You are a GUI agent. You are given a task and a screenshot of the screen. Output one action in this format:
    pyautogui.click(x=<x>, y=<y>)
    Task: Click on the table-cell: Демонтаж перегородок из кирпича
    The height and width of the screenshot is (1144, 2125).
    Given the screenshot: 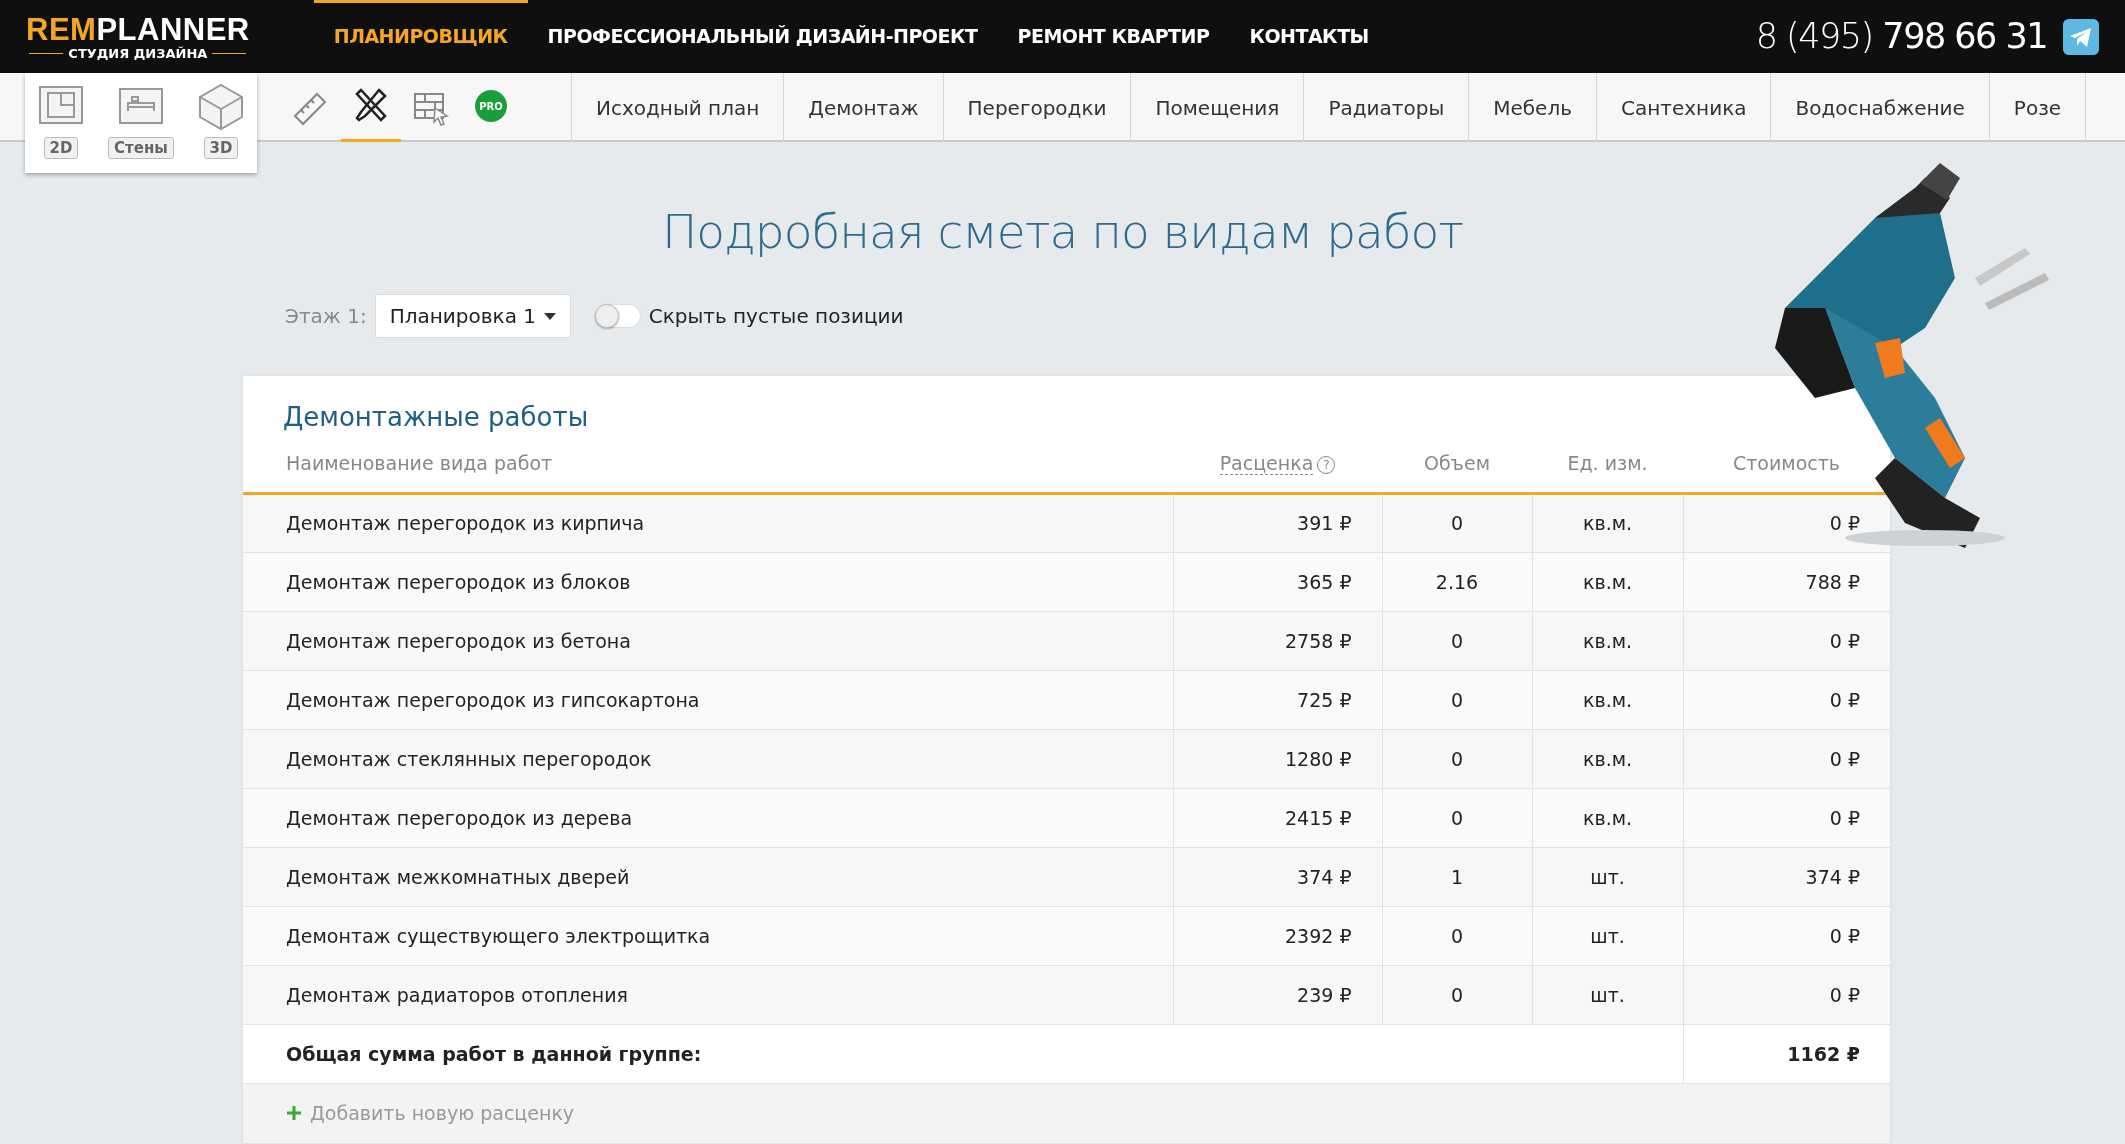 What is the action you would take?
    pyautogui.click(x=708, y=523)
    